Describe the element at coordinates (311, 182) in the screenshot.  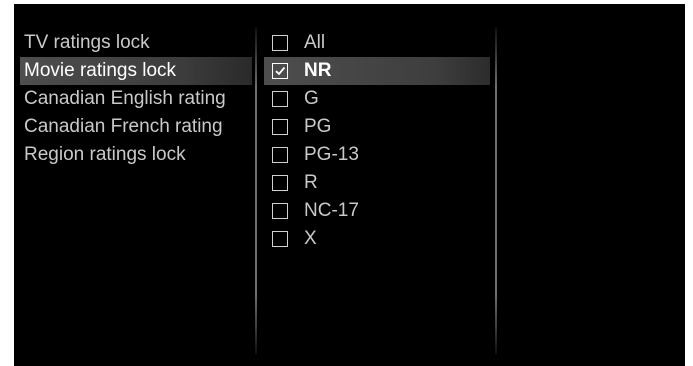
I see `rating-label: R` at that location.